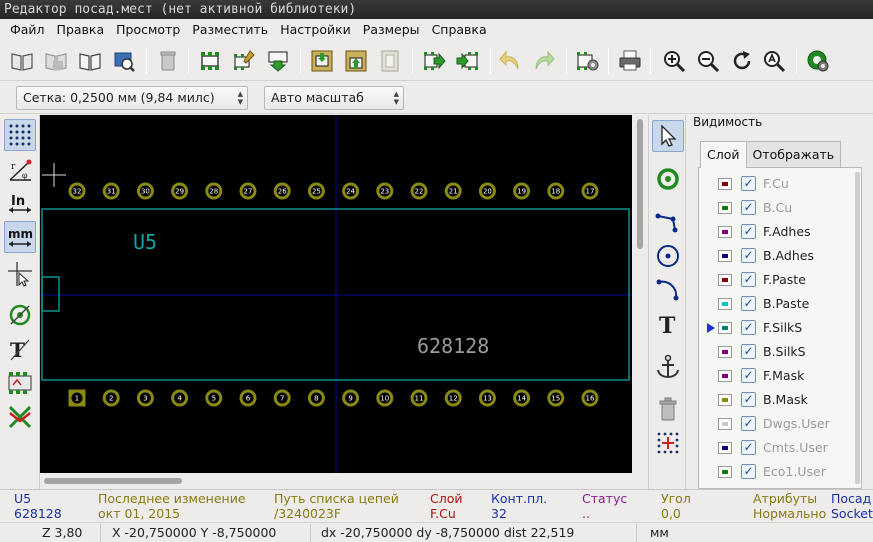 This screenshot has height=542, width=873. Describe the element at coordinates (111, 191) in the screenshot. I see `pad: 31` at that location.